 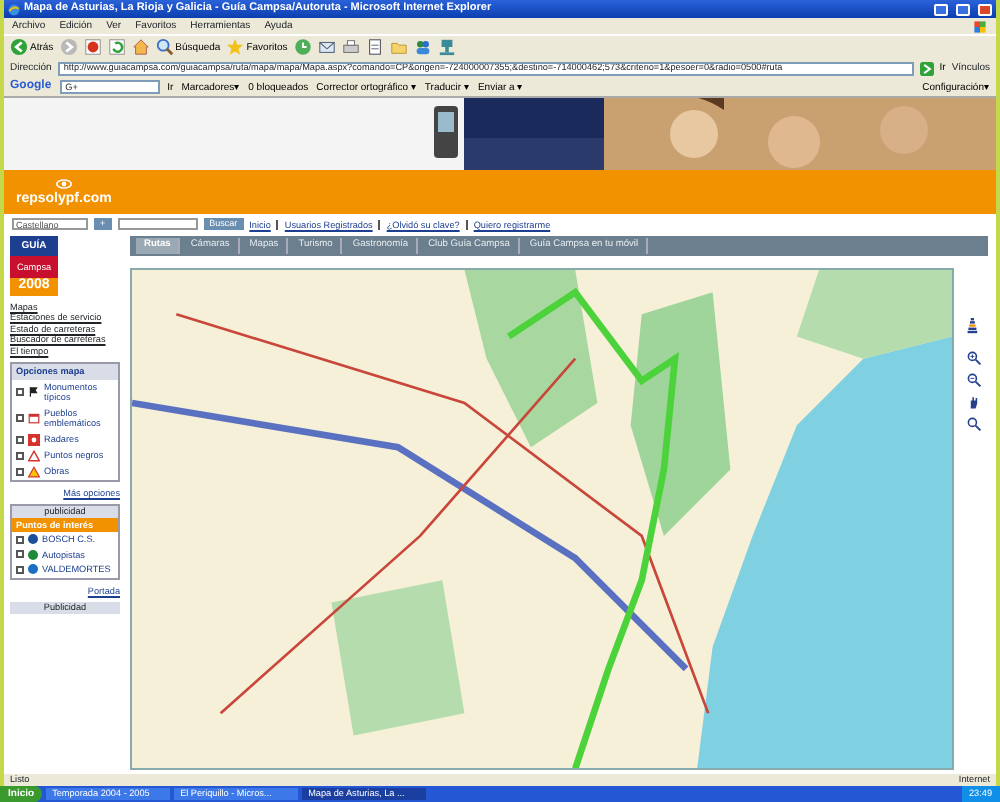 I want to click on maximize-button, so click(x=963, y=9).